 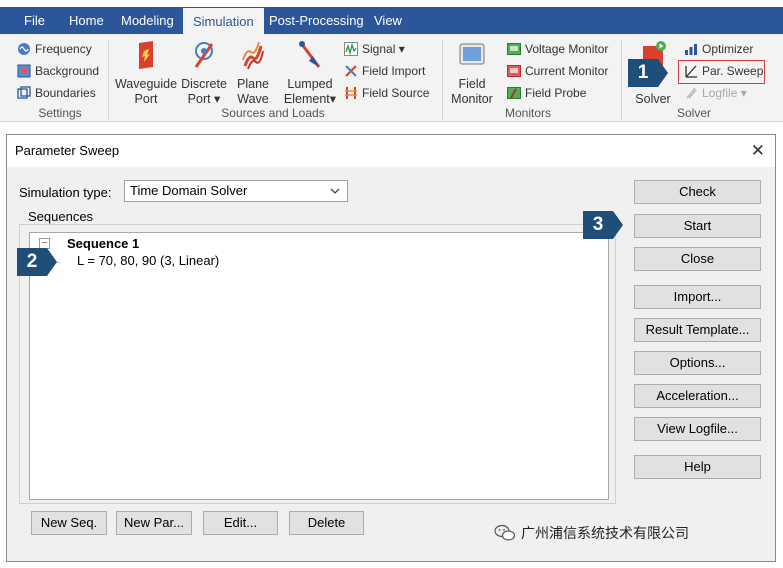 I want to click on tab-file: File, so click(x=34, y=20).